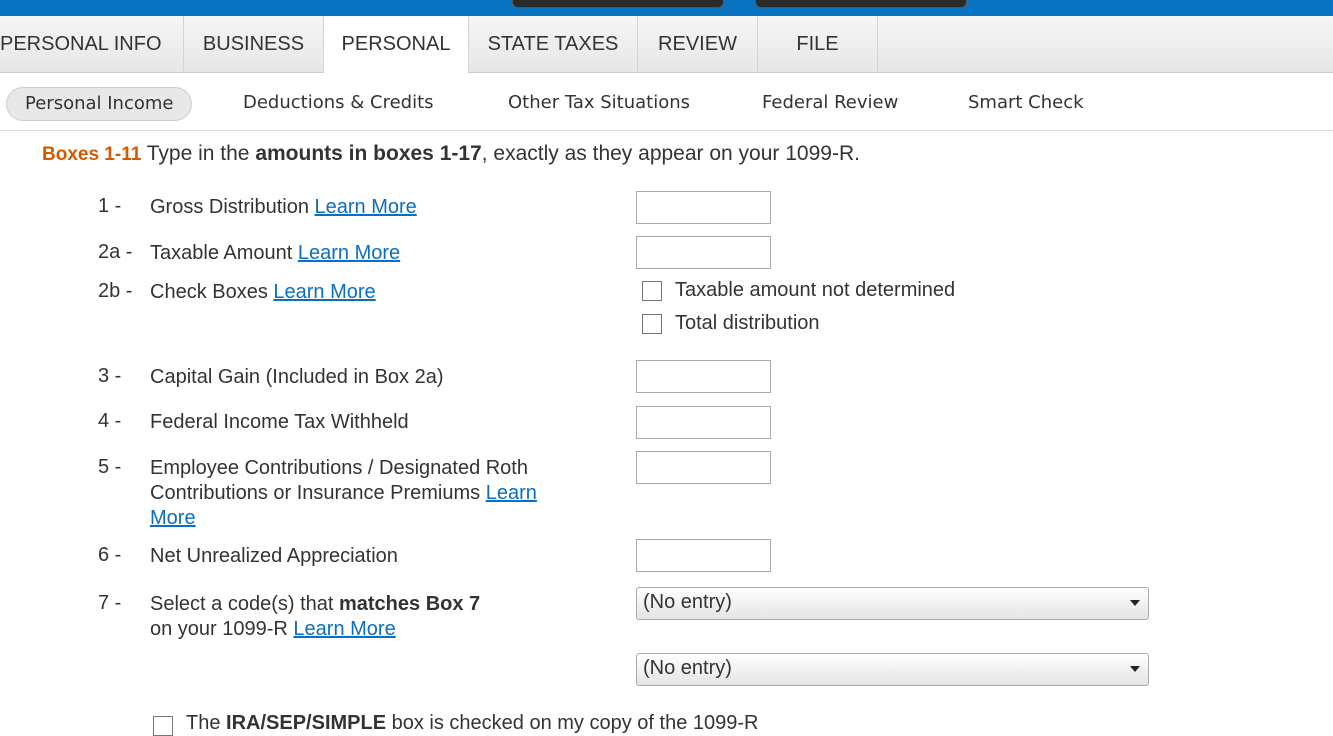 The image size is (1333, 736). Describe the element at coordinates (652, 291) in the screenshot. I see `taxable-not-determined-checkbox` at that location.